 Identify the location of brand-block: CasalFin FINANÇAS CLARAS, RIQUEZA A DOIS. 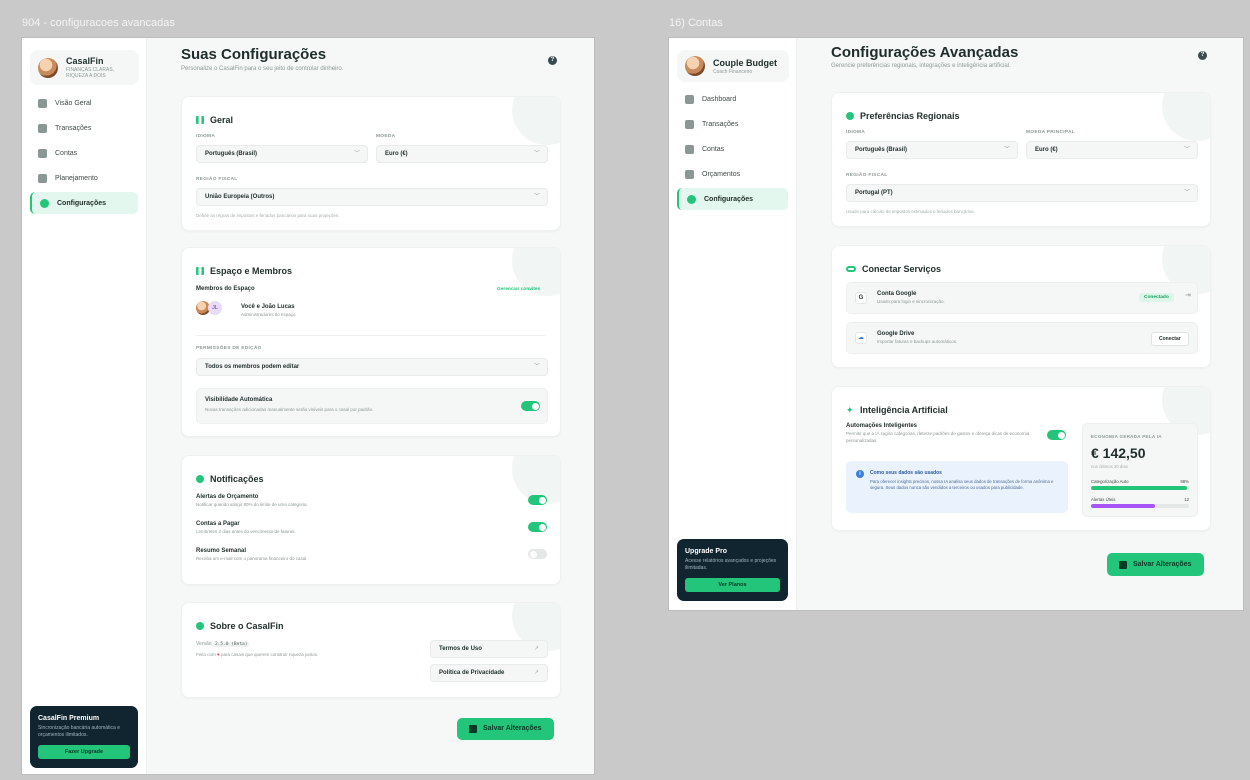
(84, 67).